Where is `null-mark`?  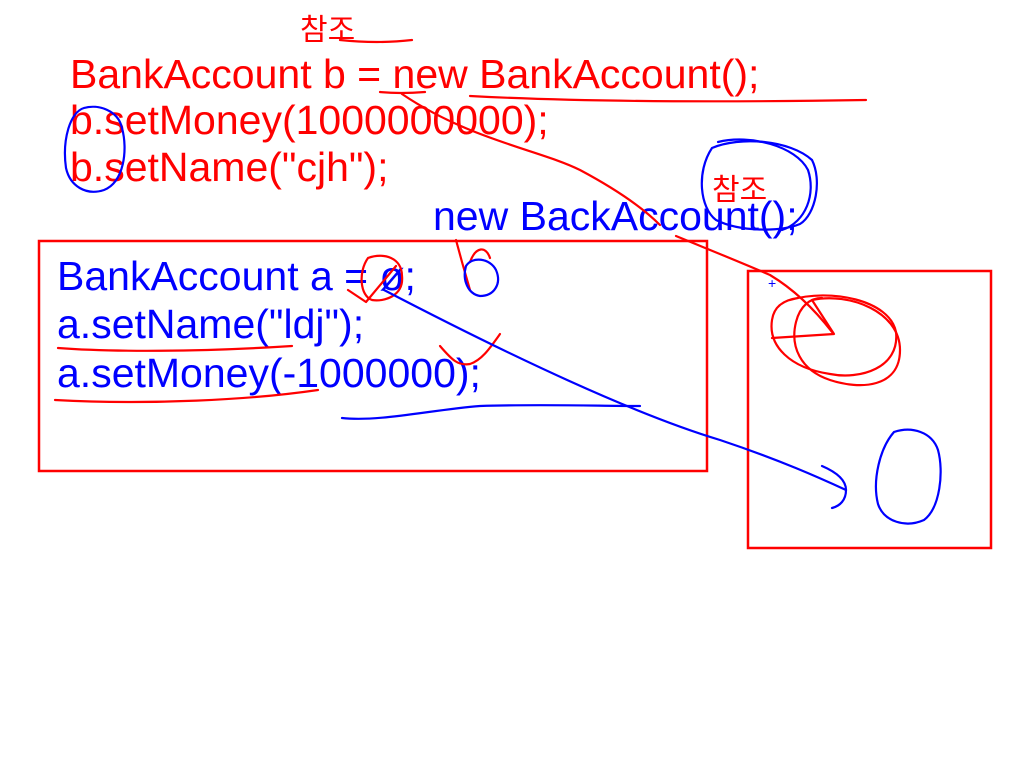
null-mark is located at coordinates (473, 265).